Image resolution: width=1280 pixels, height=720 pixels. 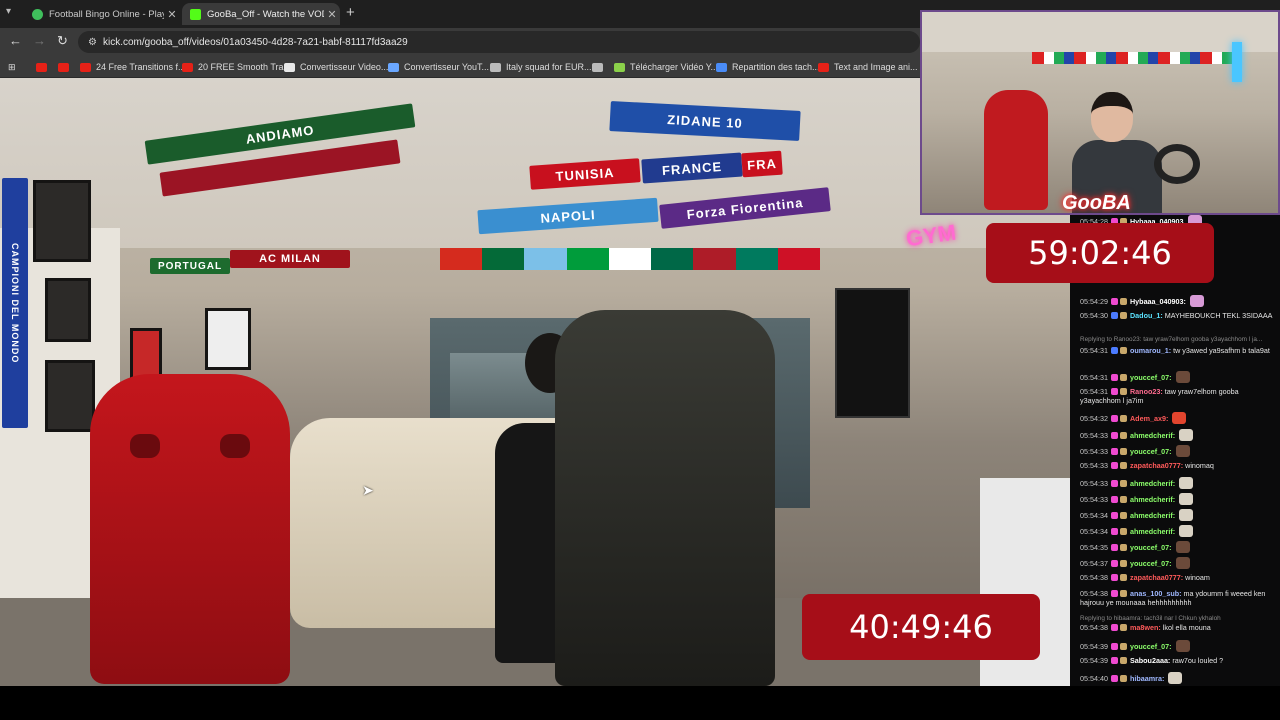 I want to click on chat-message: 05:54:39 youccef_07:, so click(x=1179, y=646).